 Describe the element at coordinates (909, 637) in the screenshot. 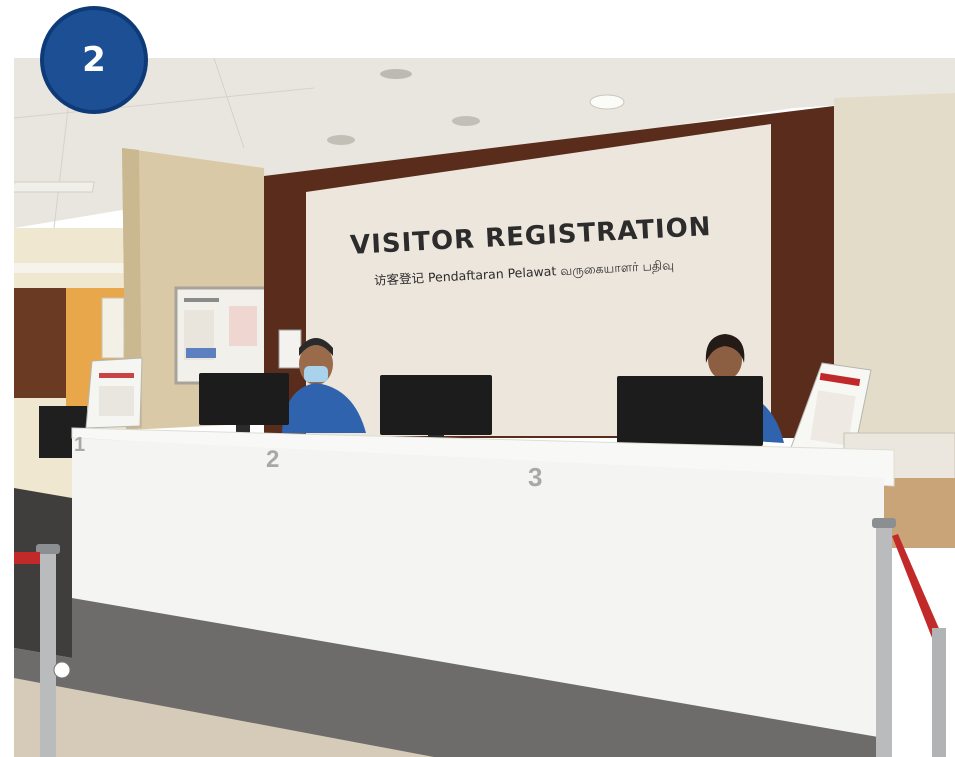

I see `stanchion-right` at that location.